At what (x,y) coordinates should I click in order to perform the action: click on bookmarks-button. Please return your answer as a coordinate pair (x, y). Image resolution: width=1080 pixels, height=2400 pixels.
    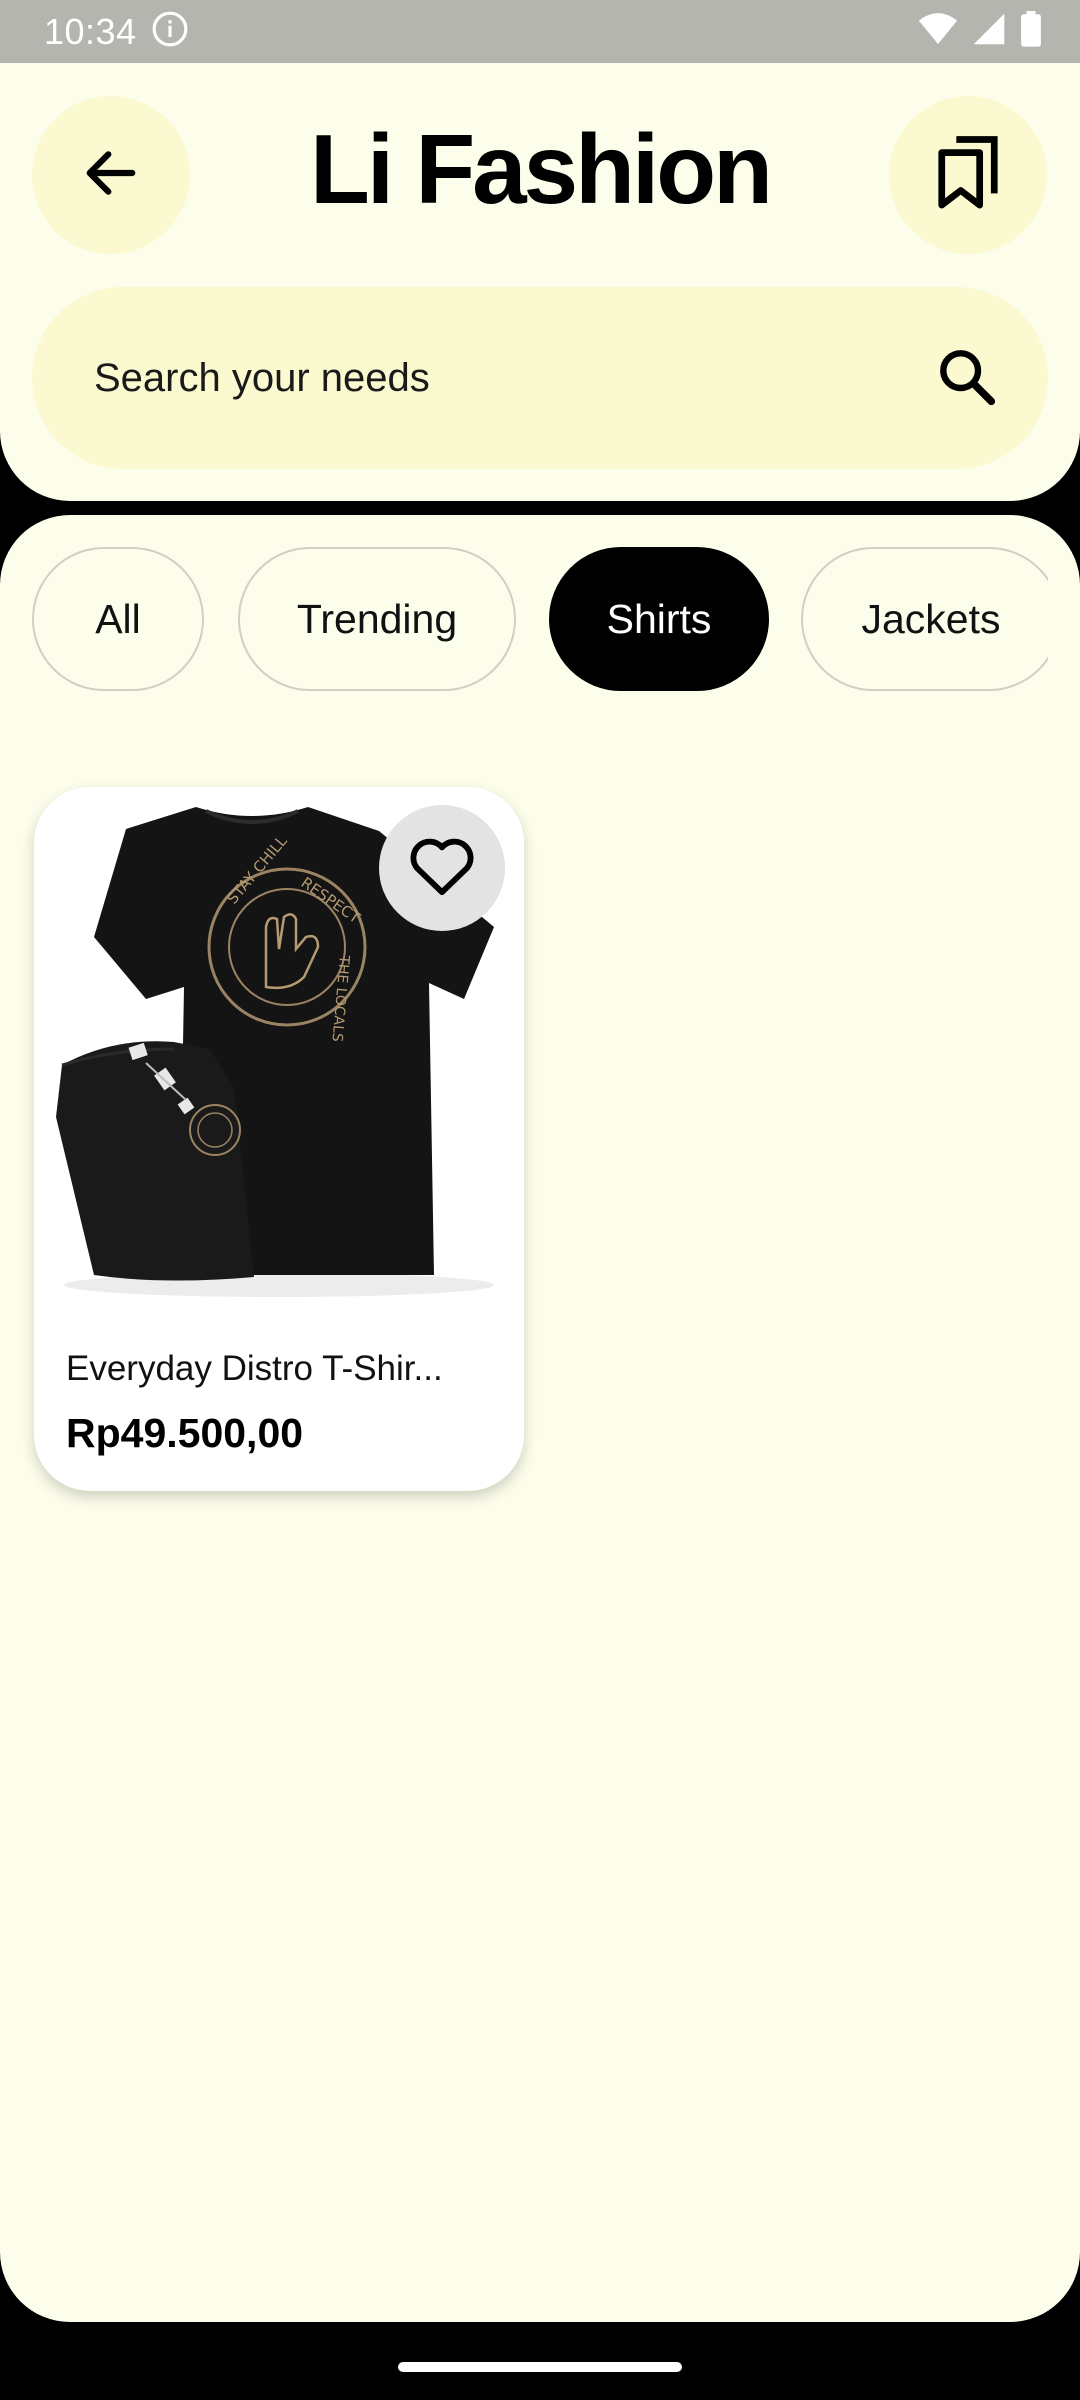
    Looking at the image, I should click on (968, 175).